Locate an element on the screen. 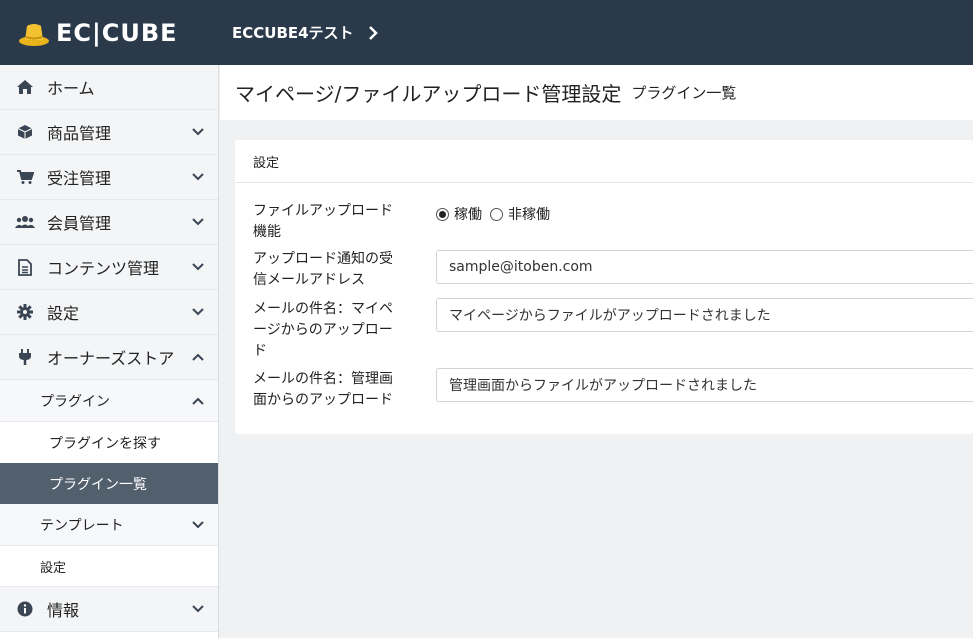 The height and width of the screenshot is (638, 973). cube-icon is located at coordinates (25, 132).